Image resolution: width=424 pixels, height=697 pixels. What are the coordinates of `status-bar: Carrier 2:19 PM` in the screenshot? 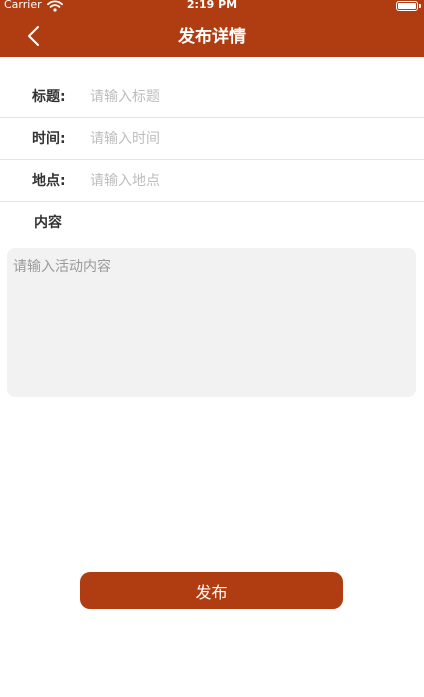 It's located at (212, 7).